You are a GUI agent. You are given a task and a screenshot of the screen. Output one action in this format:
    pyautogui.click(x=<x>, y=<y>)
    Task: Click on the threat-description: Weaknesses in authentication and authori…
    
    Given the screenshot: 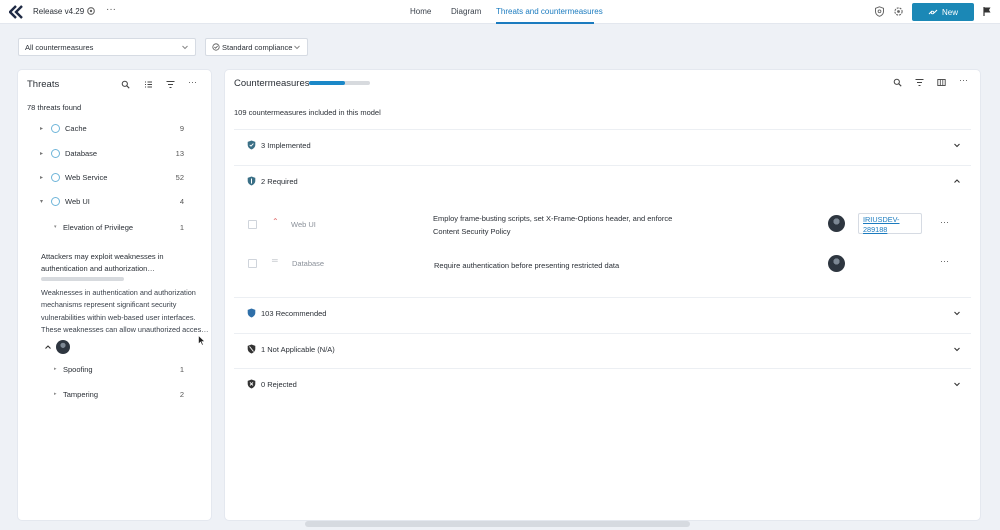 What is the action you would take?
    pyautogui.click(x=125, y=311)
    